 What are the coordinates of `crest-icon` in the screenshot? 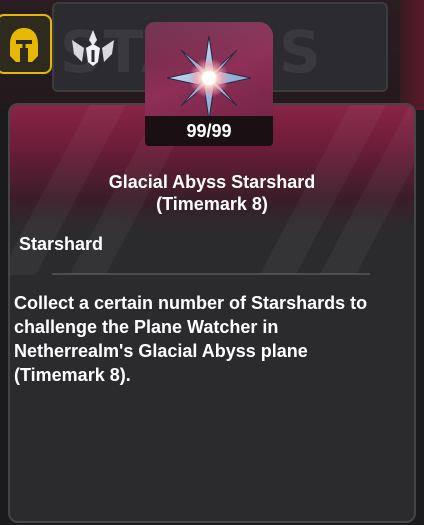 It's located at (93, 48).